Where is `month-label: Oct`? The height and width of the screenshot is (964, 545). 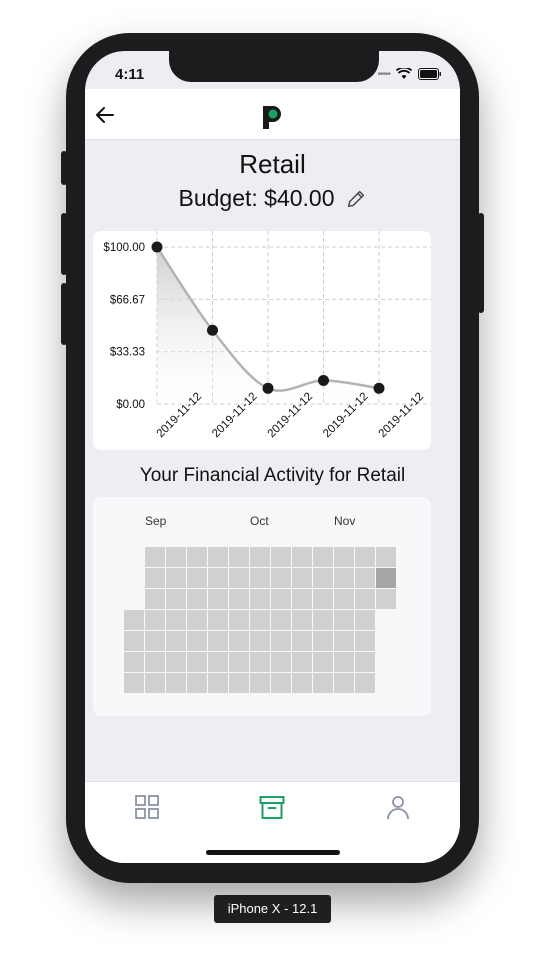
month-label: Oct is located at coordinates (259, 521).